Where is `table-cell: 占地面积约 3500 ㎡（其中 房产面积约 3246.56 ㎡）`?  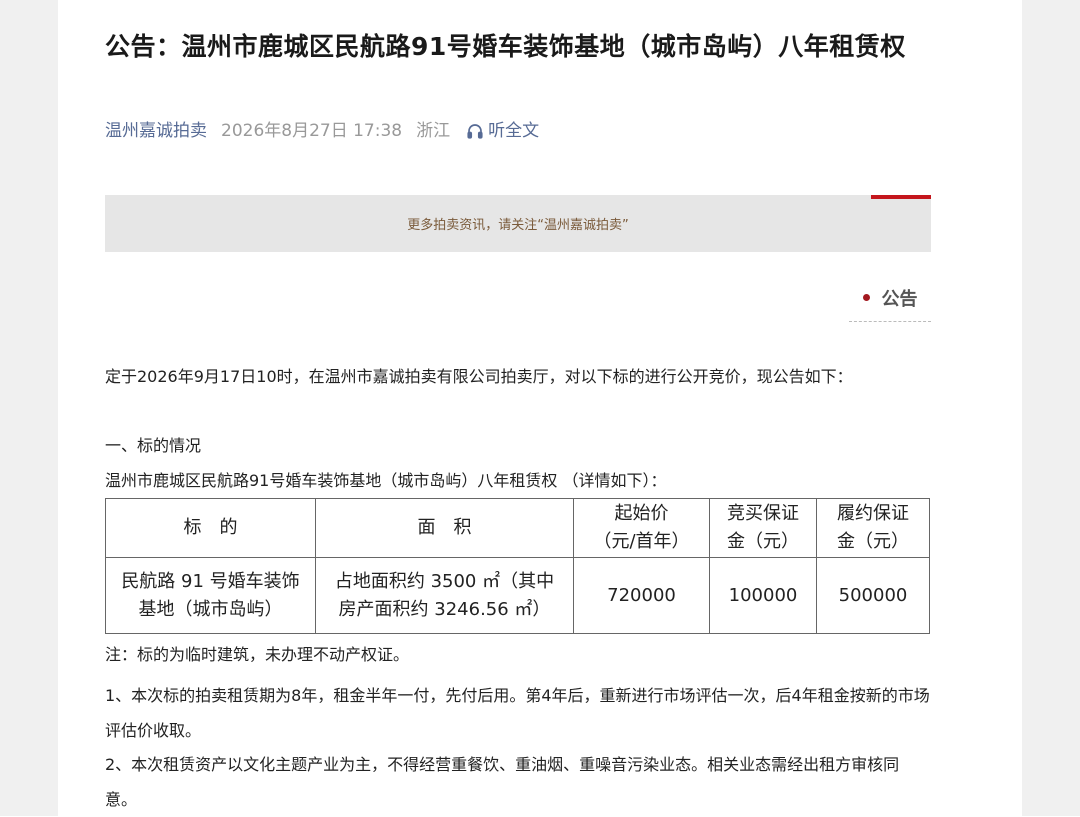
table-cell: 占地面积约 3500 ㎡（其中 房产面积约 3246.56 ㎡） is located at coordinates (444, 595).